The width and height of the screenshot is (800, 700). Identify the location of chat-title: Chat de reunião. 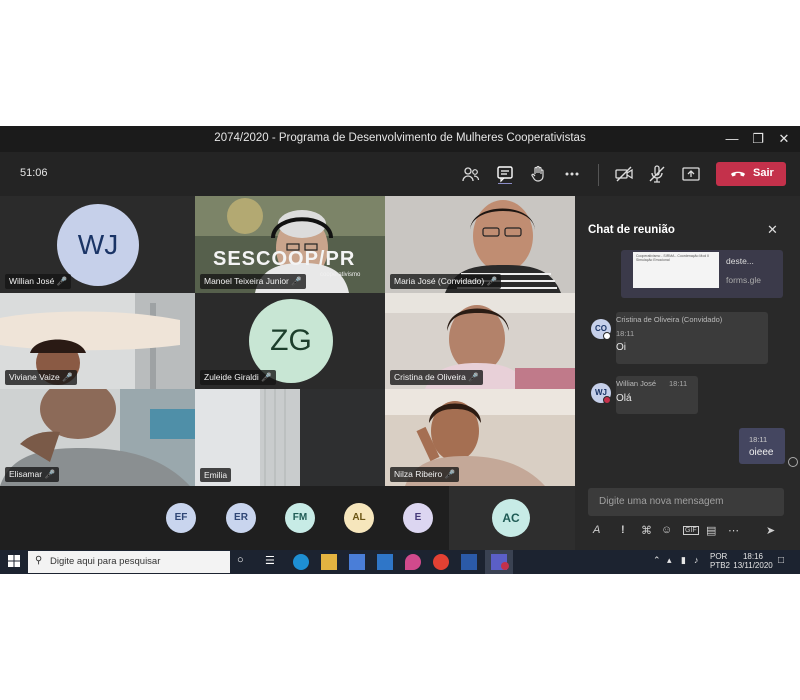
(631, 230).